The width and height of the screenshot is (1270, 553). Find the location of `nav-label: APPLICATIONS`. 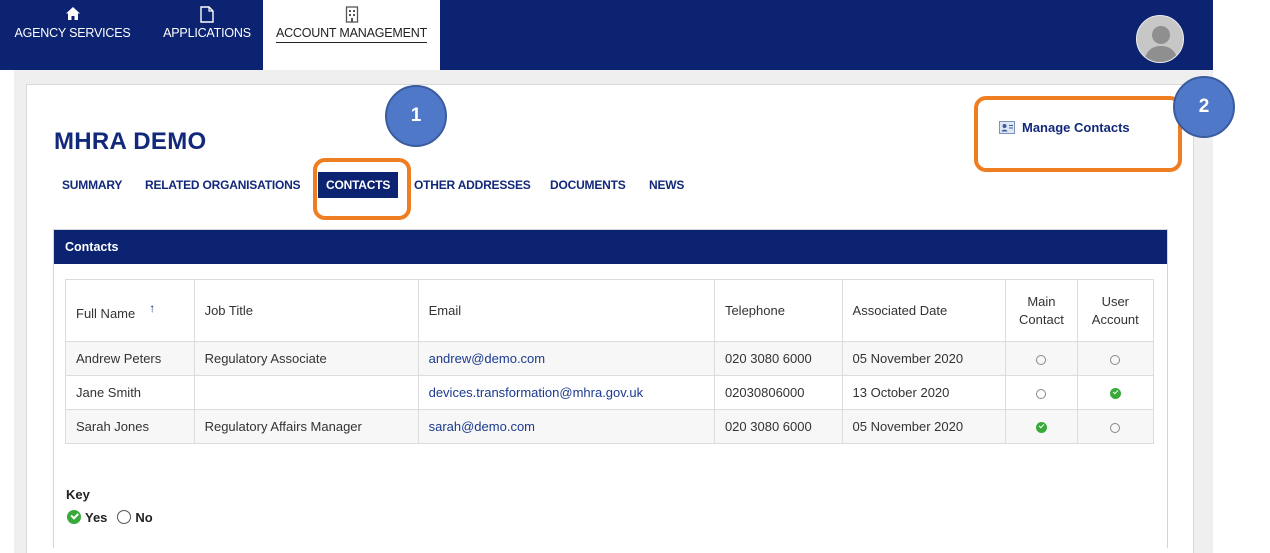

nav-label: APPLICATIONS is located at coordinates (207, 33).